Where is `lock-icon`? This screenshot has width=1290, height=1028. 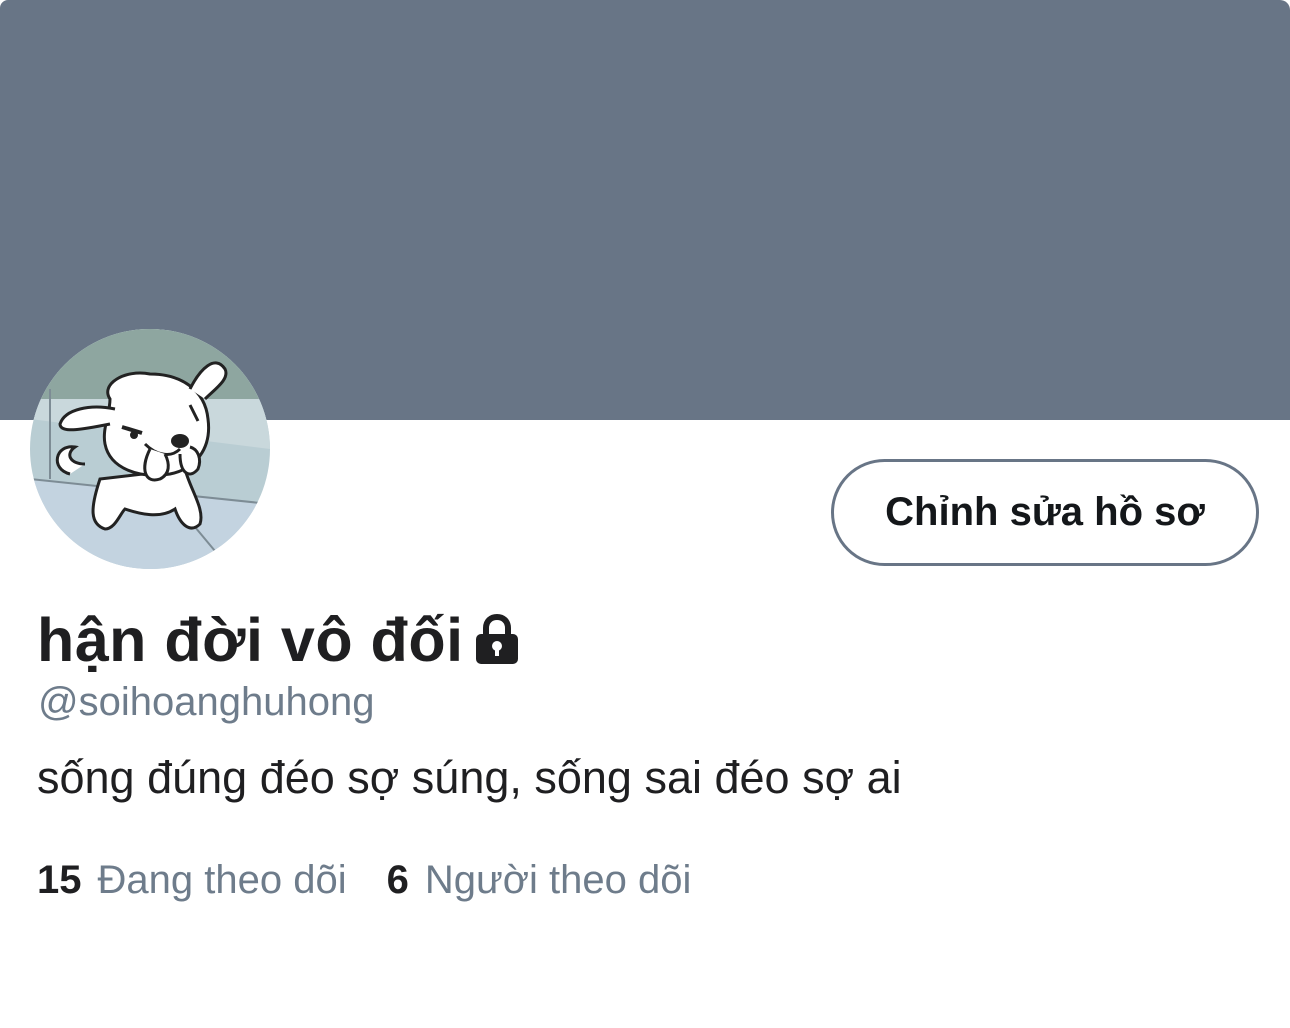
lock-icon is located at coordinates (497, 639).